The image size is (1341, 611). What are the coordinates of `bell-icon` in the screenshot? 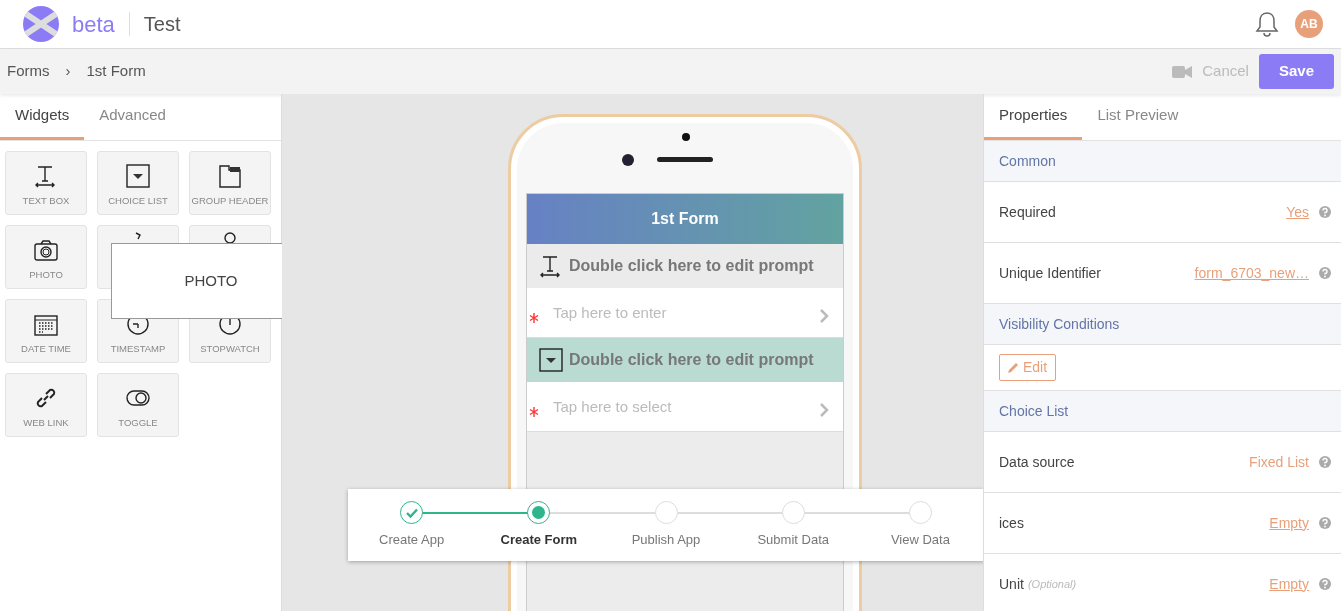 It's located at (1267, 24).